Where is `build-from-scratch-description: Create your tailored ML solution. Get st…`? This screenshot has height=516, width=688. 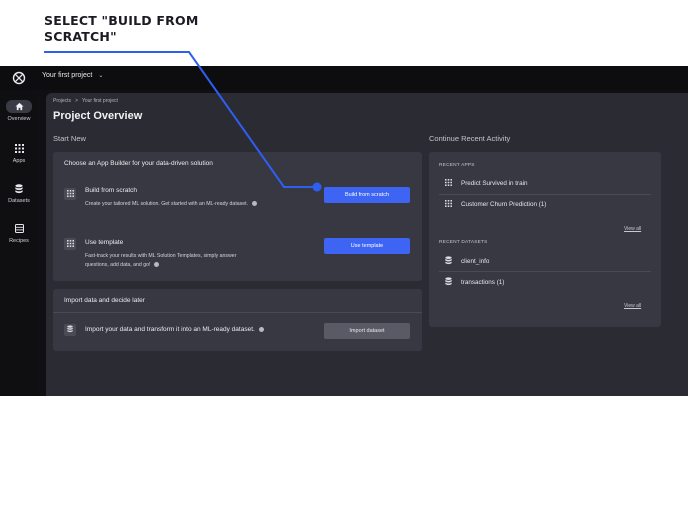 build-from-scratch-description: Create your tailored ML solution. Get st… is located at coordinates (171, 204).